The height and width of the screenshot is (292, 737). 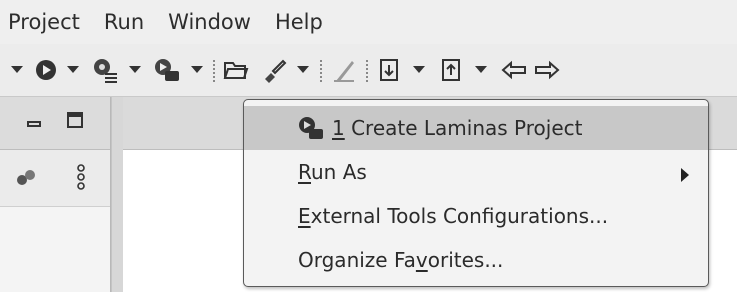 What do you see at coordinates (332, 172) in the screenshot?
I see `menu-item-label: Run As` at bounding box center [332, 172].